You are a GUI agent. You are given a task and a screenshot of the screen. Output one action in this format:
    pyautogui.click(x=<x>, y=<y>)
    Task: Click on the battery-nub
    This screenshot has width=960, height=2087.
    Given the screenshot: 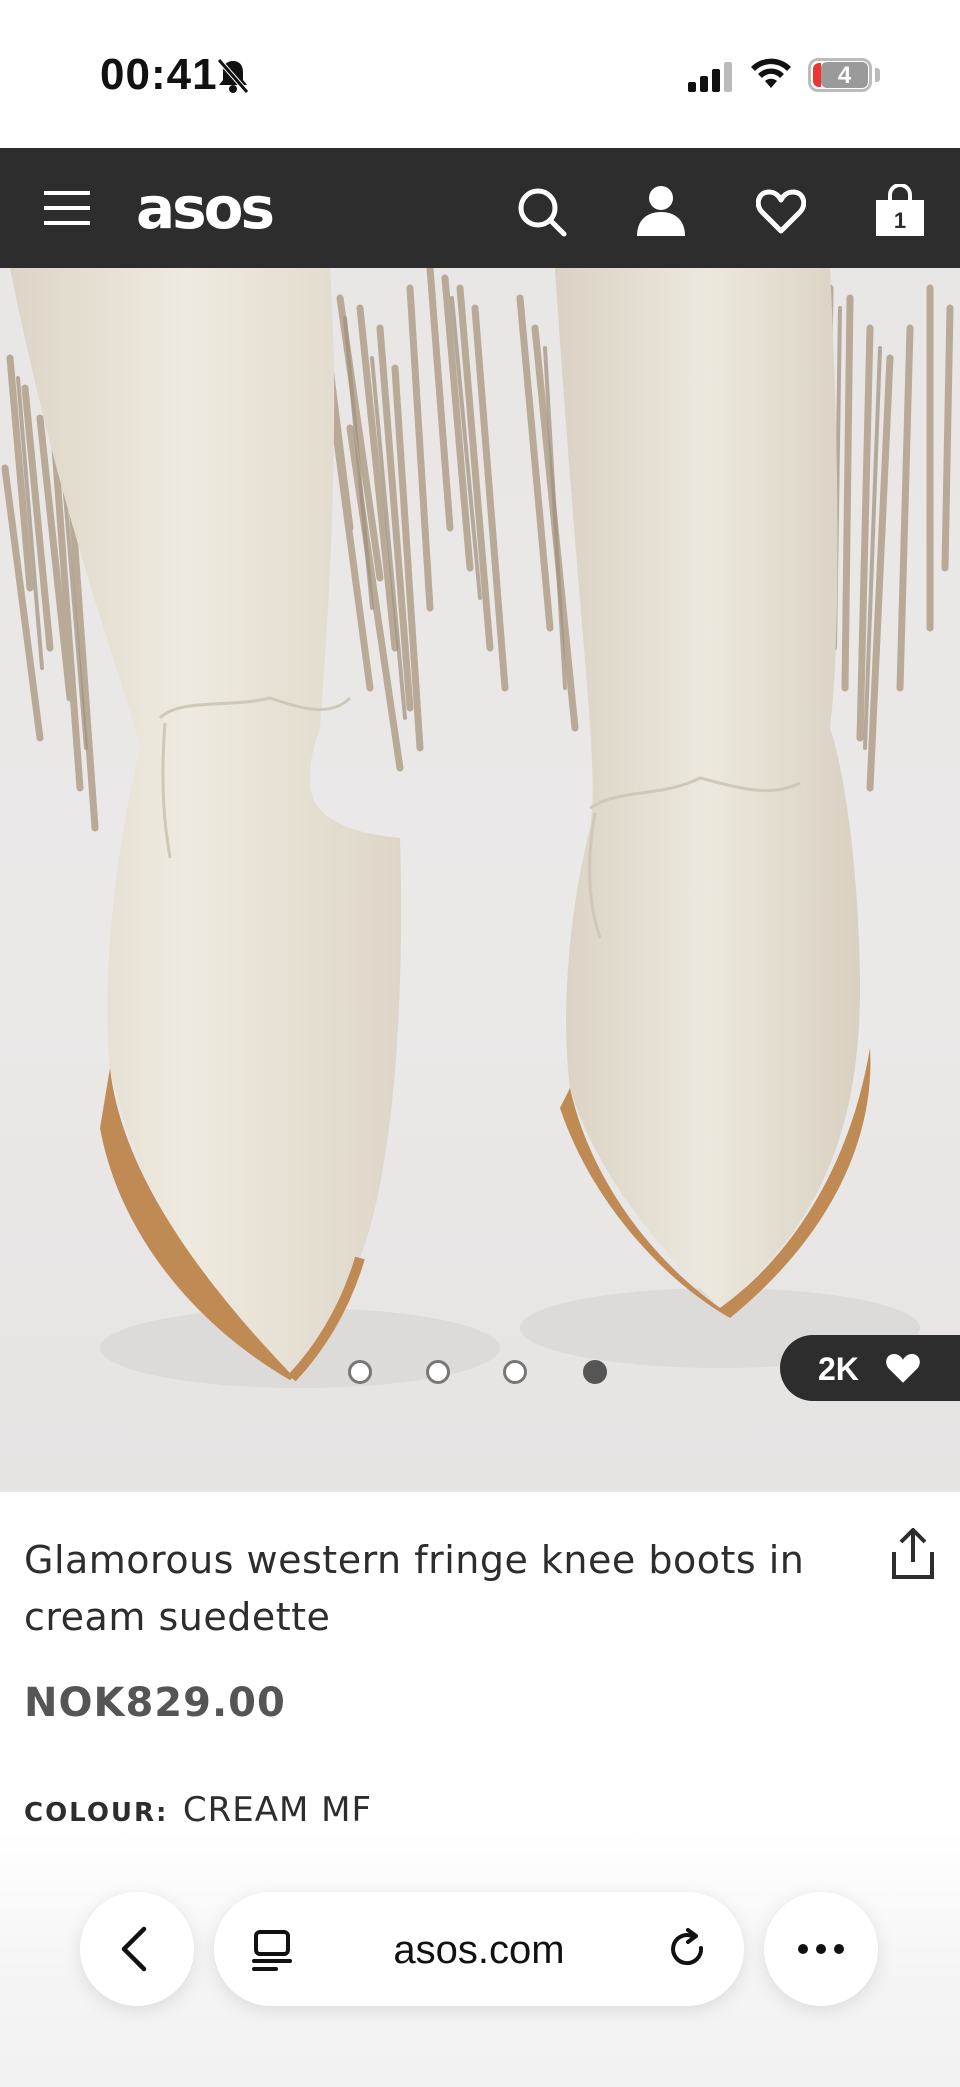 What is the action you would take?
    pyautogui.click(x=877, y=75)
    